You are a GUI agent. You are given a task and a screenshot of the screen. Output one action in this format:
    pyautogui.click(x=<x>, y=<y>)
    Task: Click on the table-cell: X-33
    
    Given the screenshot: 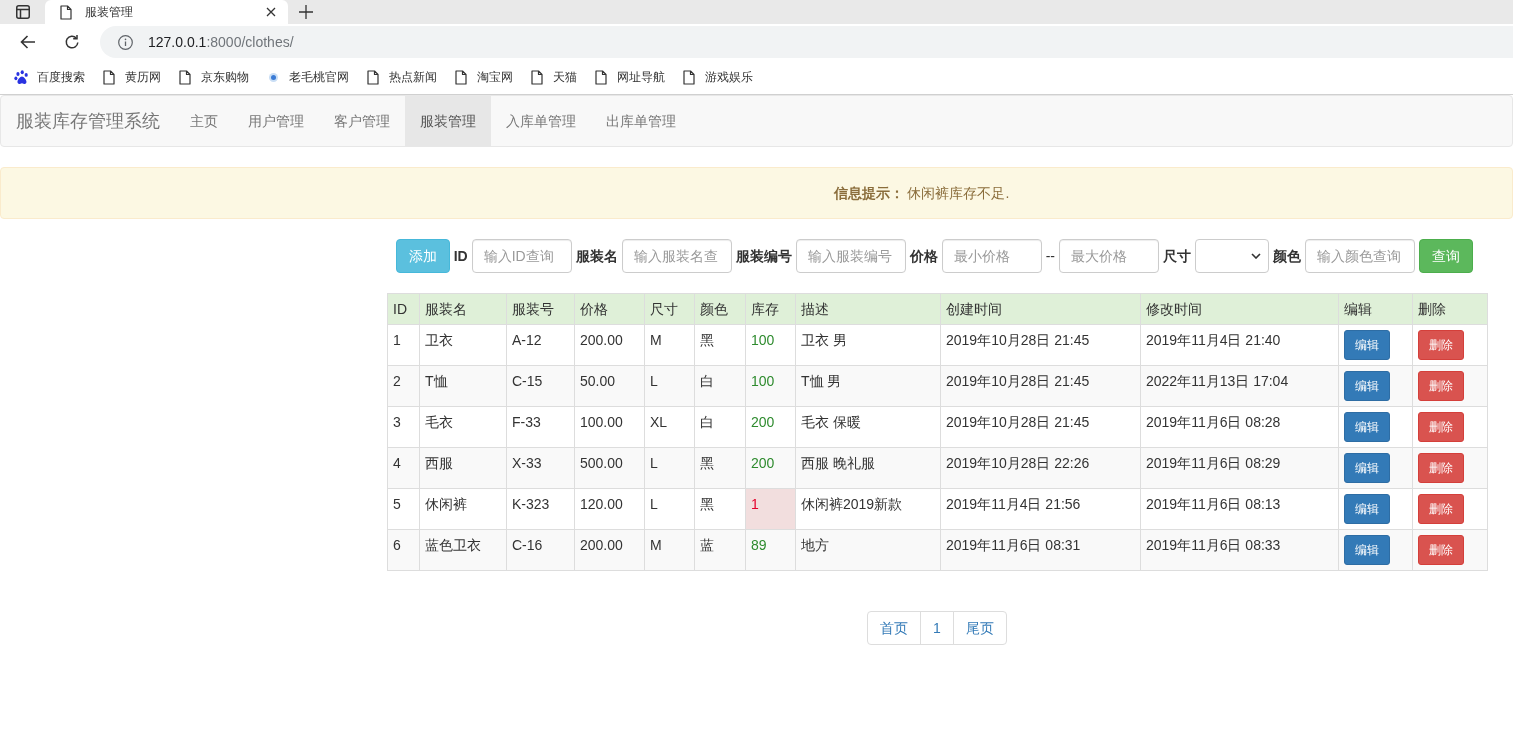 What is the action you would take?
    pyautogui.click(x=540, y=468)
    